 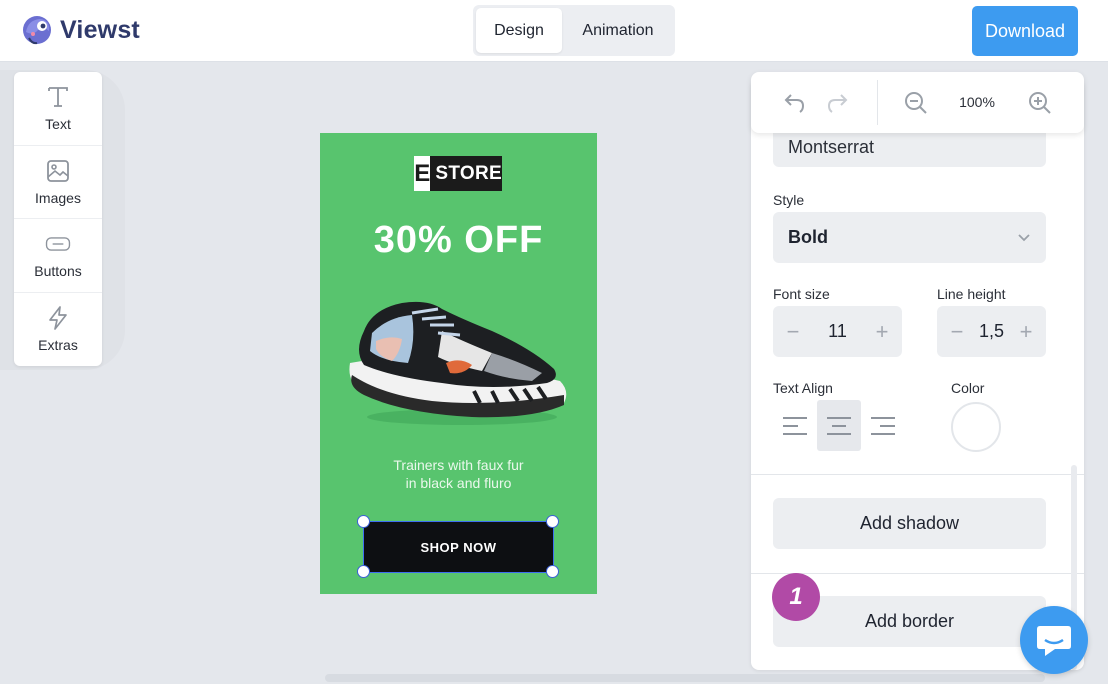 I want to click on line-height-value: 1,5, so click(x=991, y=331).